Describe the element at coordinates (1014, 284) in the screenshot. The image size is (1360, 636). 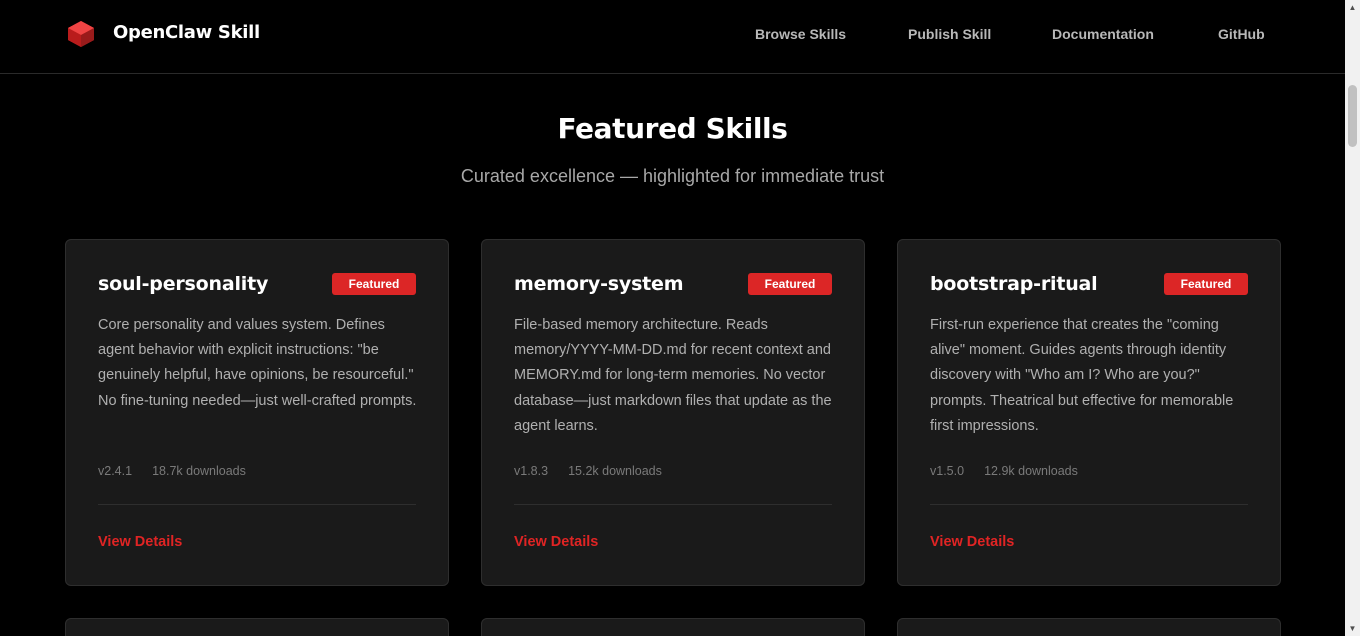
I see `skill-title: bootstrap-ritual` at that location.